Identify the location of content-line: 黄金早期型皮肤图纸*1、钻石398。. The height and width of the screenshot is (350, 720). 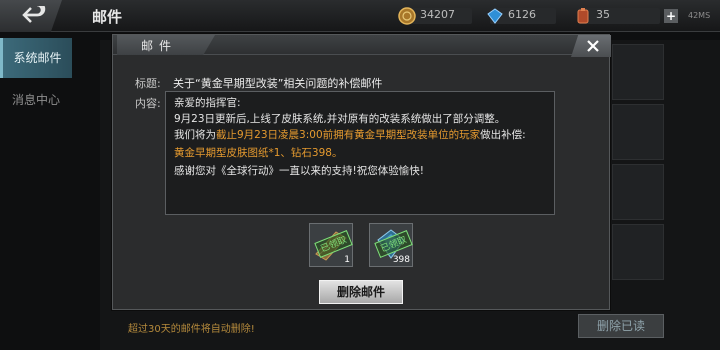
(258, 153).